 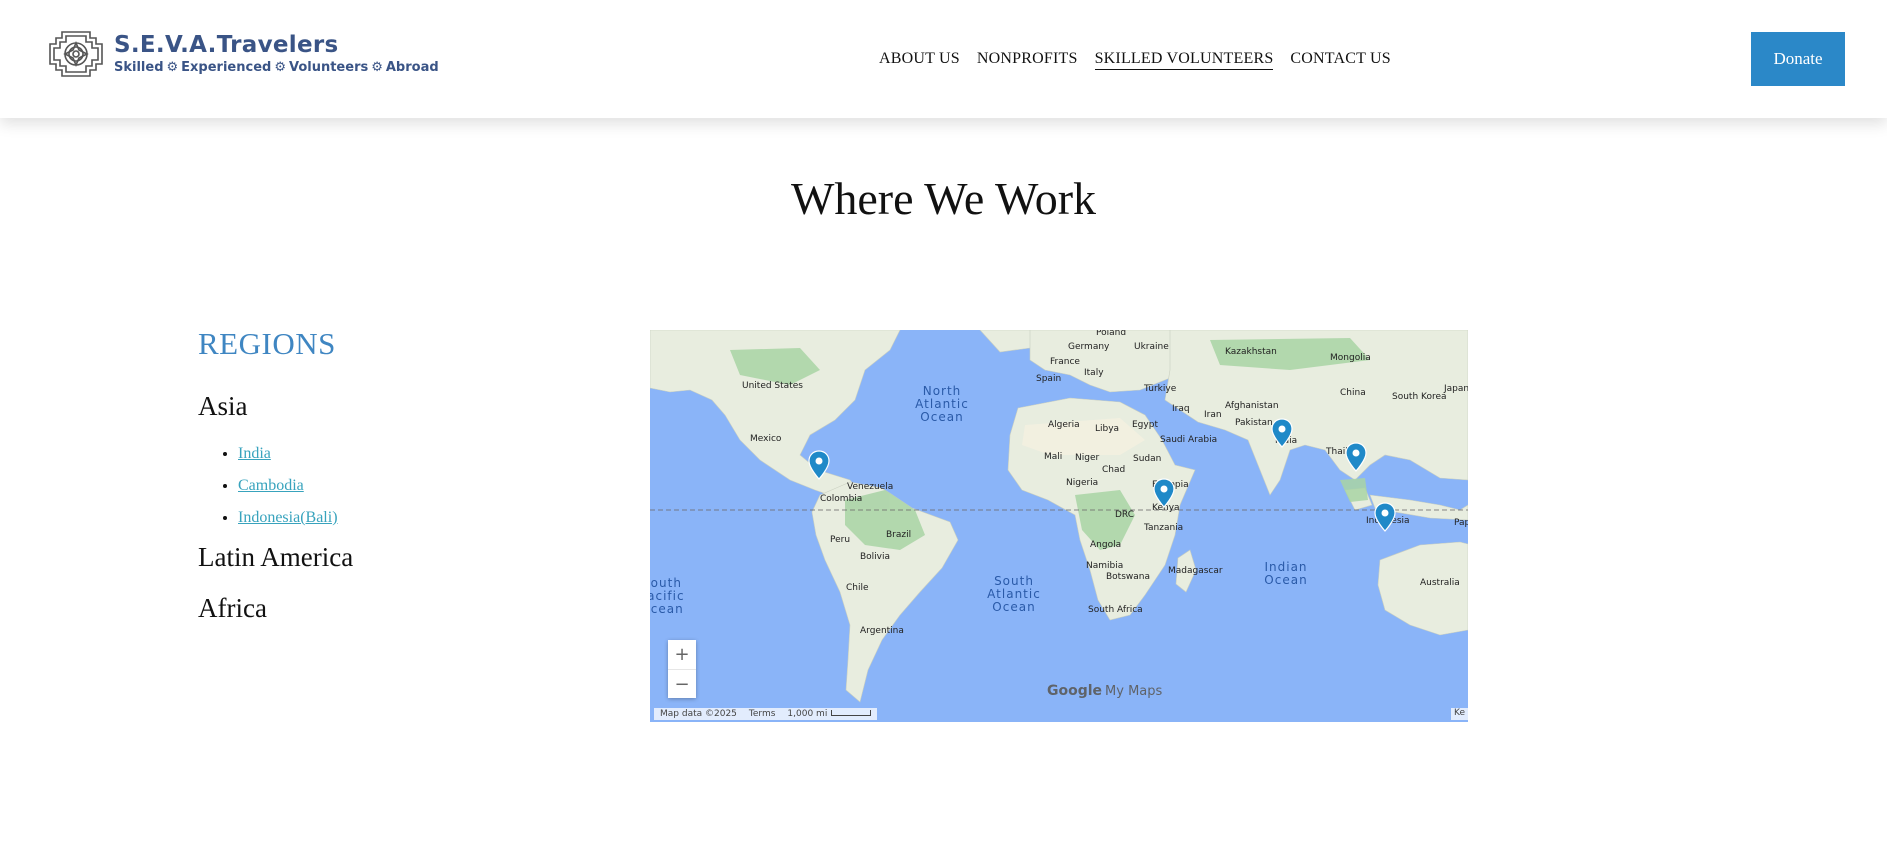 What do you see at coordinates (1114, 470) in the screenshot?
I see `map-country-label: Chad` at bounding box center [1114, 470].